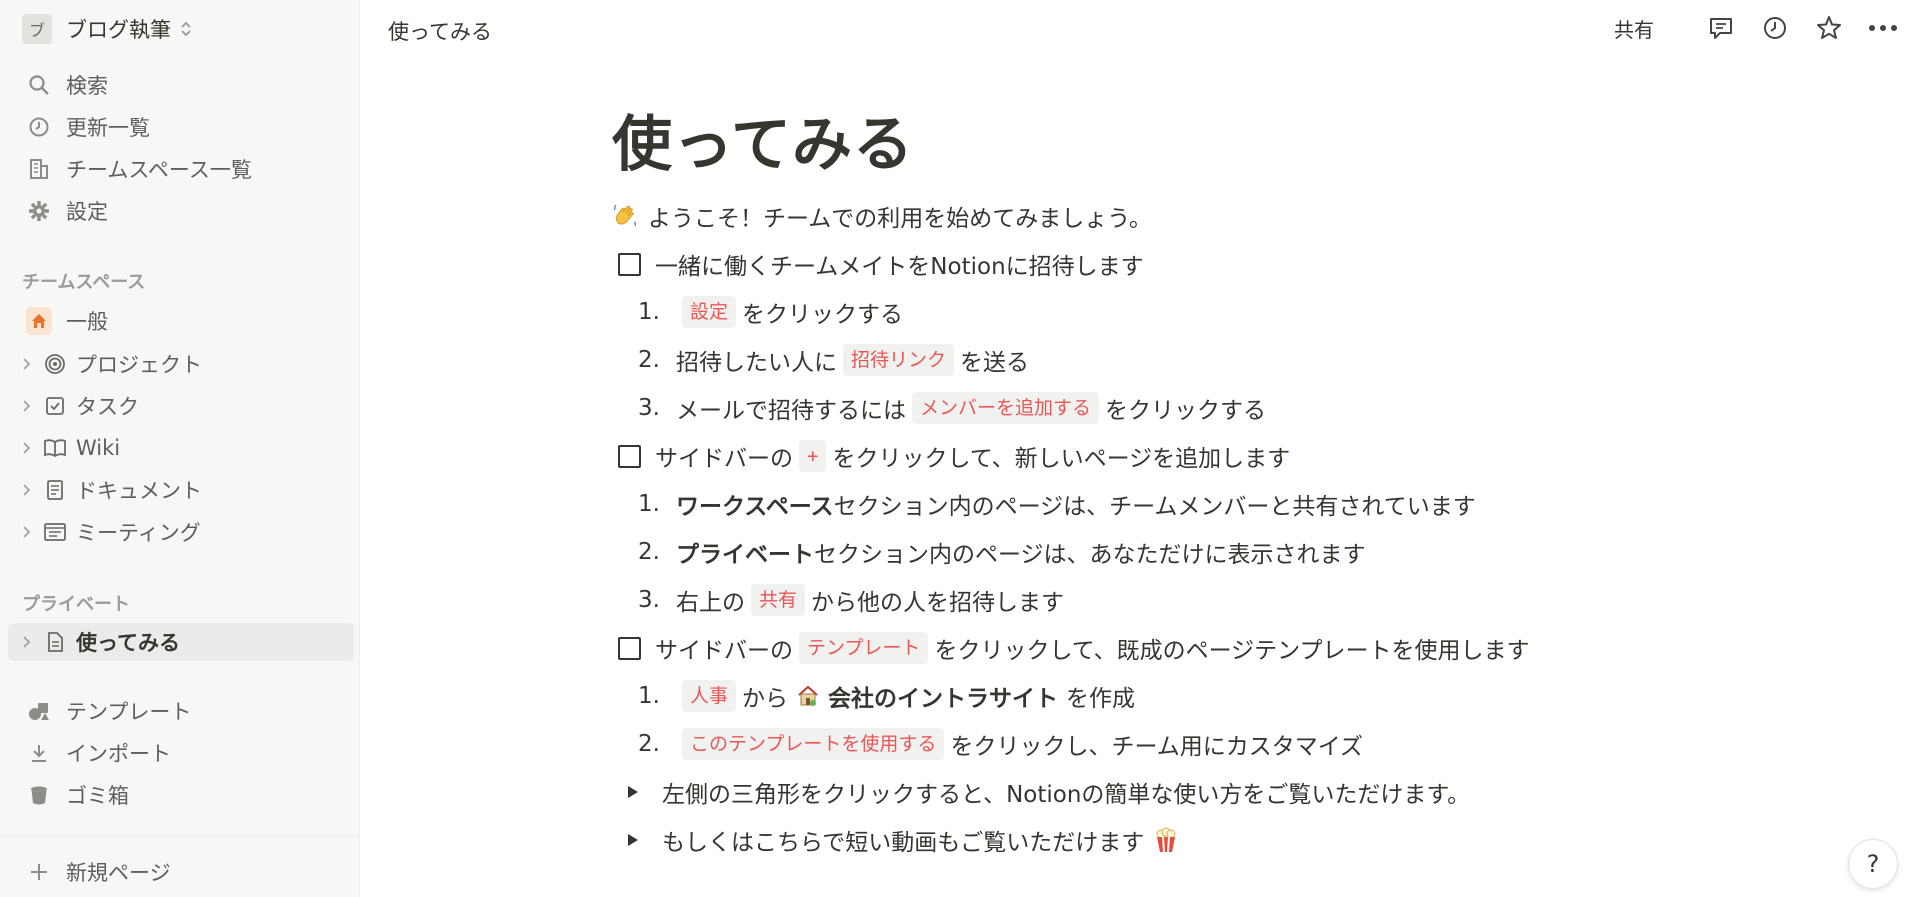 The image size is (1910, 897). What do you see at coordinates (76, 604) in the screenshot?
I see `private-section-label: プライベート` at bounding box center [76, 604].